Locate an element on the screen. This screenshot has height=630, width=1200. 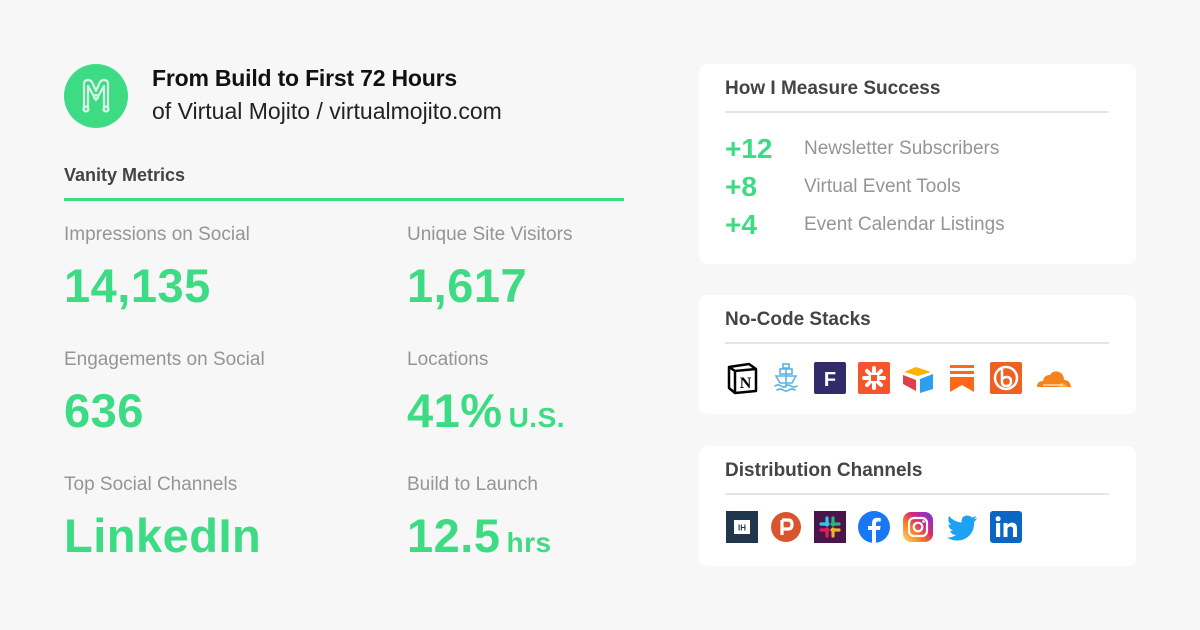
substack-icon is located at coordinates (962, 378).